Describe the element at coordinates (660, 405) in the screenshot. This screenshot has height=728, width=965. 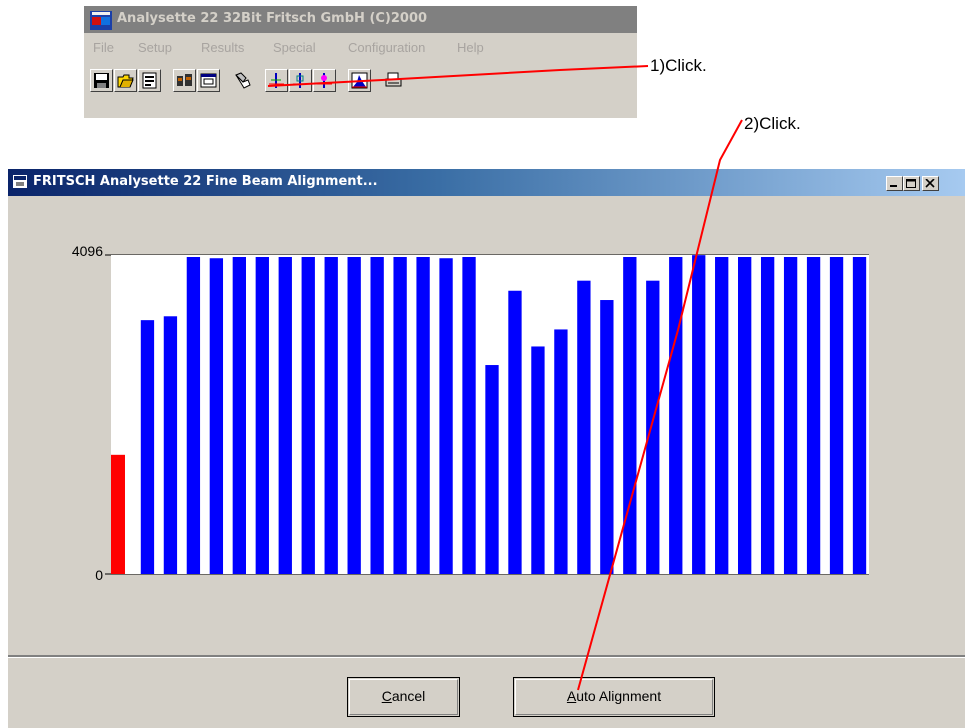
I see `annotation-line-step2` at that location.